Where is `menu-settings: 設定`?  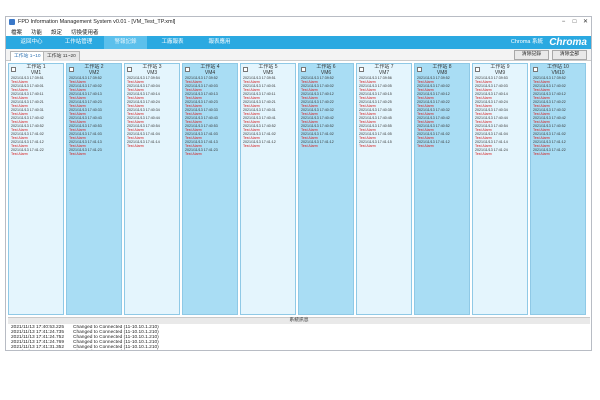 menu-settings: 設定 is located at coordinates (56, 32).